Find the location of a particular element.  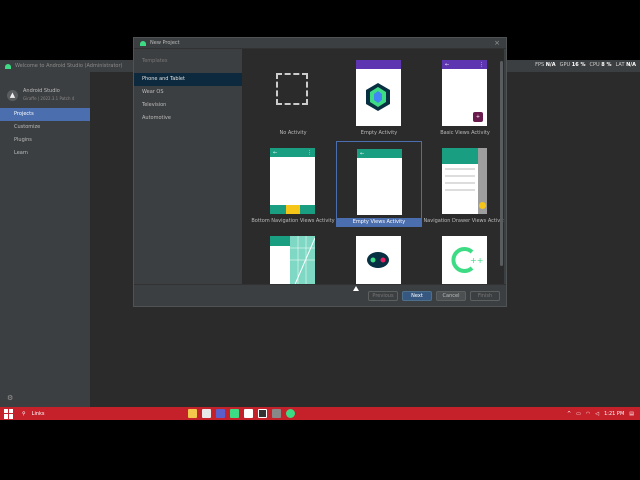

template-label: No Activity is located at coordinates (293, 133).